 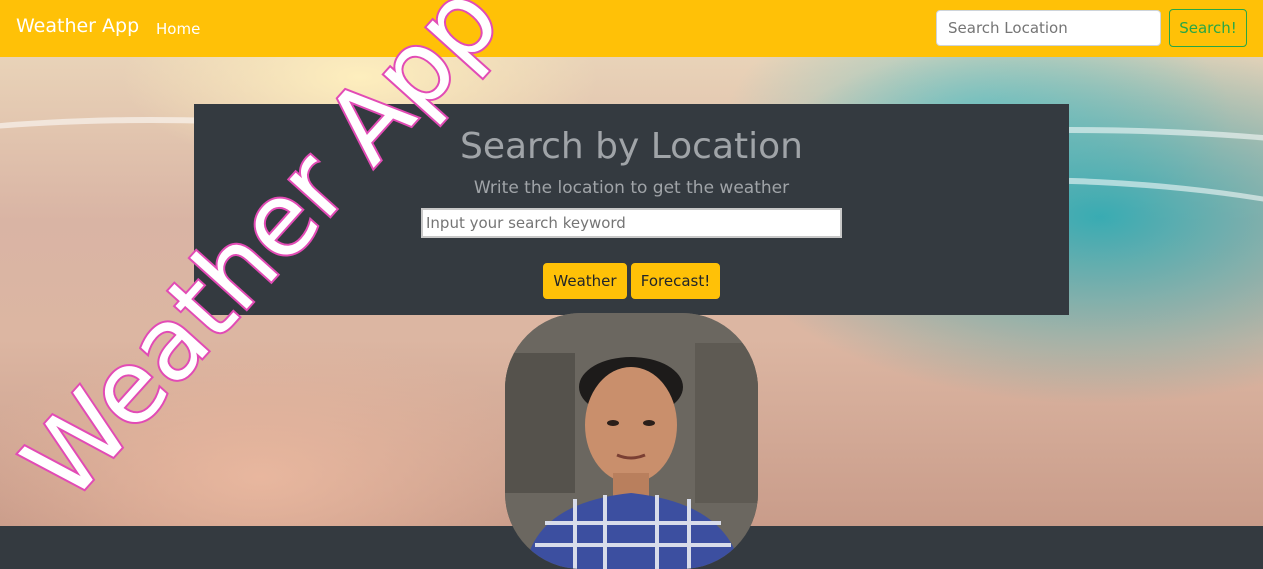 I want to click on location-search-input, so click(x=1048, y=28).